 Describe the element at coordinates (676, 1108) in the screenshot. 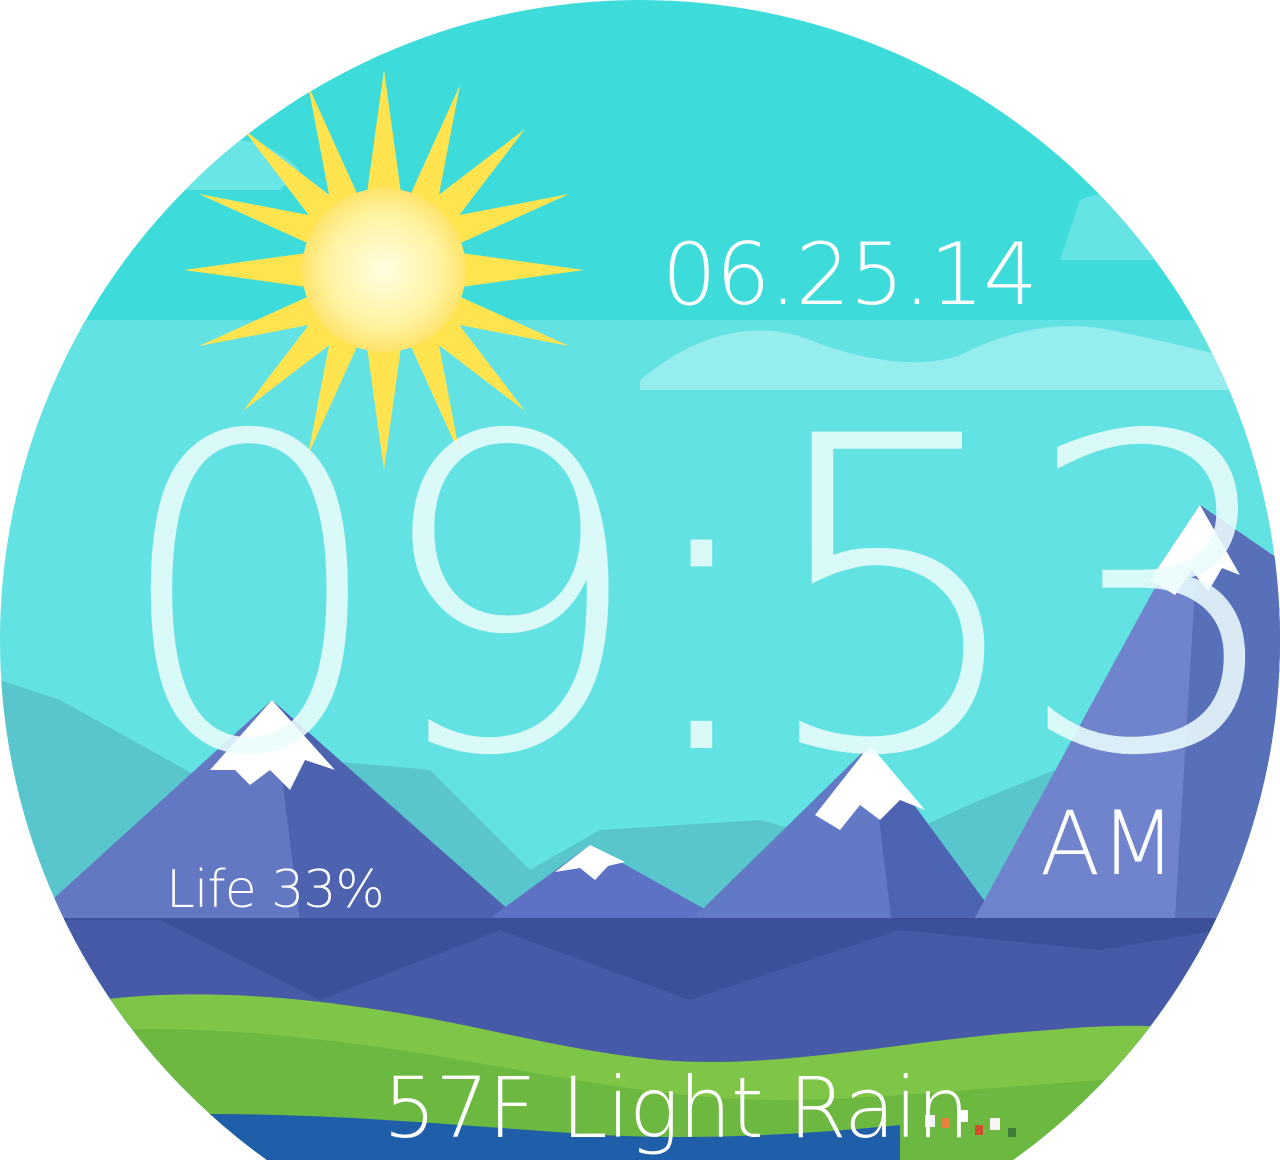

I see `weather-label: 57F Light Rain` at that location.